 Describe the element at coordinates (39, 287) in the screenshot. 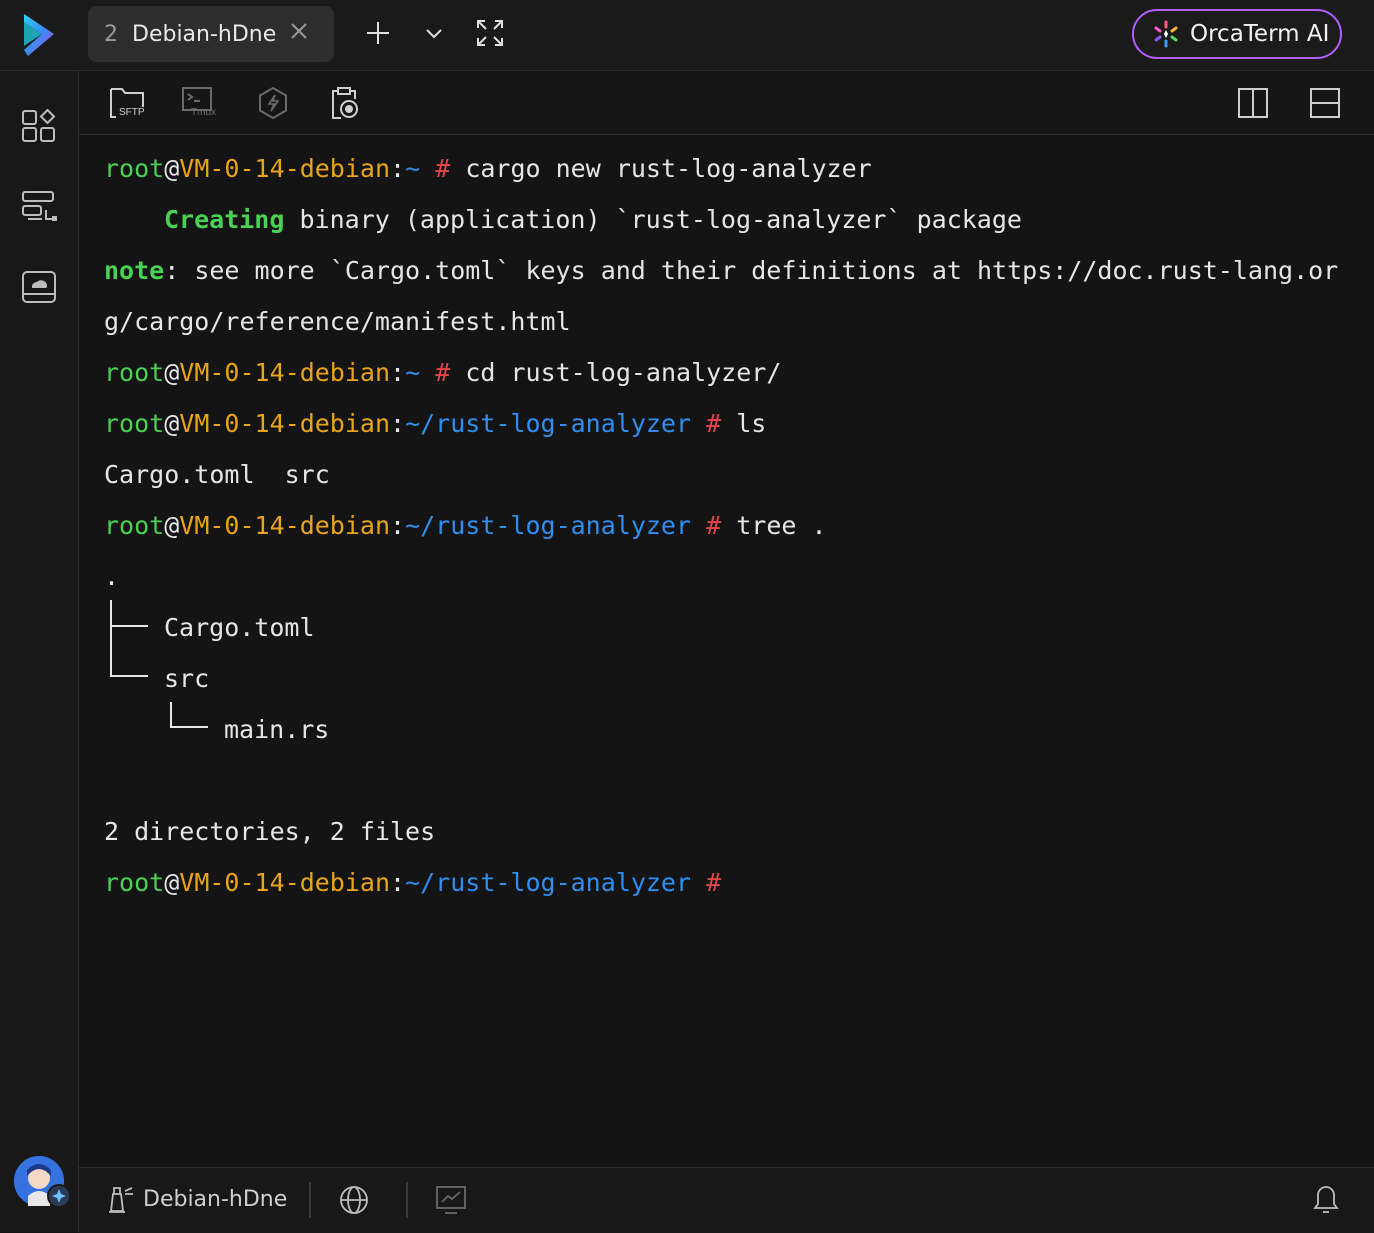

I see `cloud-drive-icon` at that location.